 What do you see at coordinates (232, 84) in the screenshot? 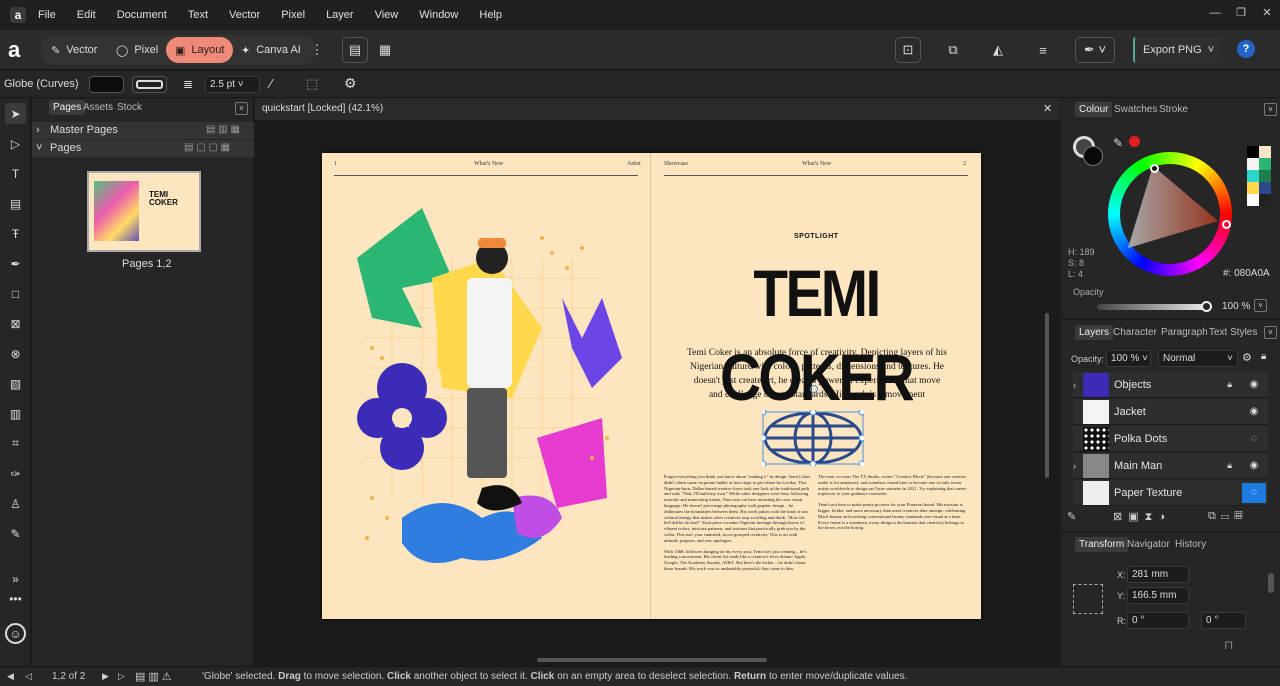
I see `stroke-width-field: 2.5 pt ˅` at bounding box center [232, 84].